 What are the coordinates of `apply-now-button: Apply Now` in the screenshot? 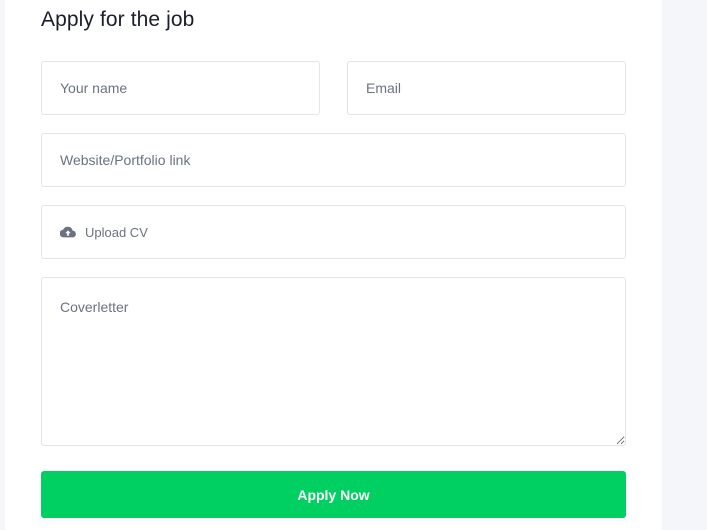 It's located at (333, 494).